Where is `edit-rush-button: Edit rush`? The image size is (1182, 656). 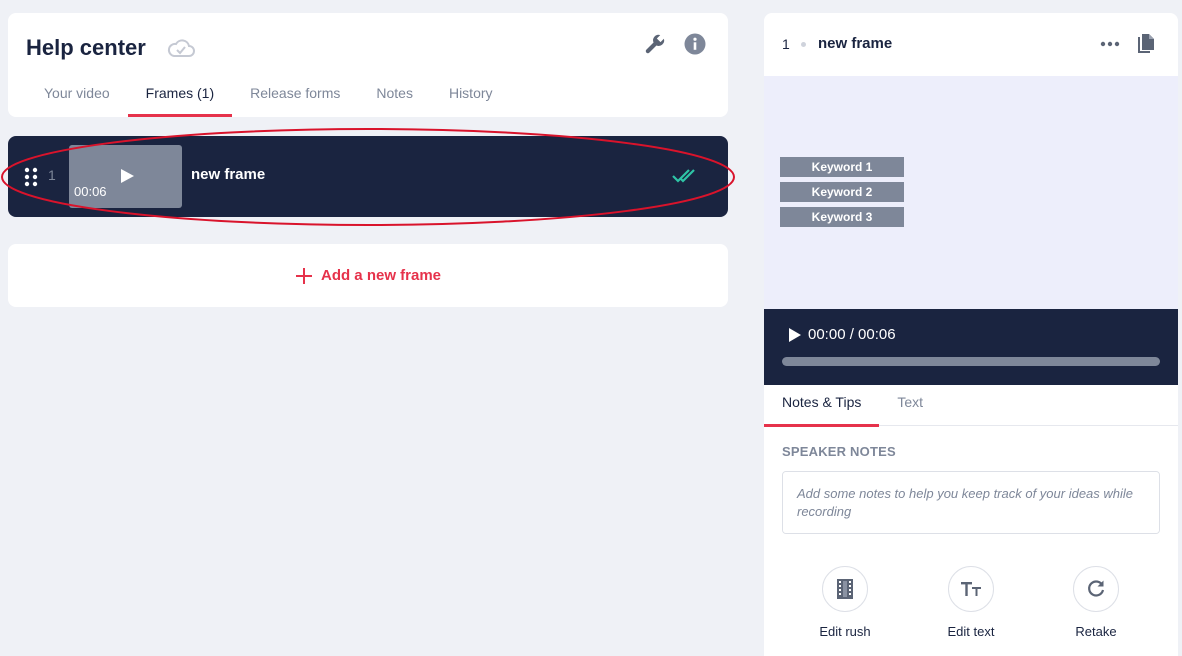 edit-rush-button: Edit rush is located at coordinates (845, 602).